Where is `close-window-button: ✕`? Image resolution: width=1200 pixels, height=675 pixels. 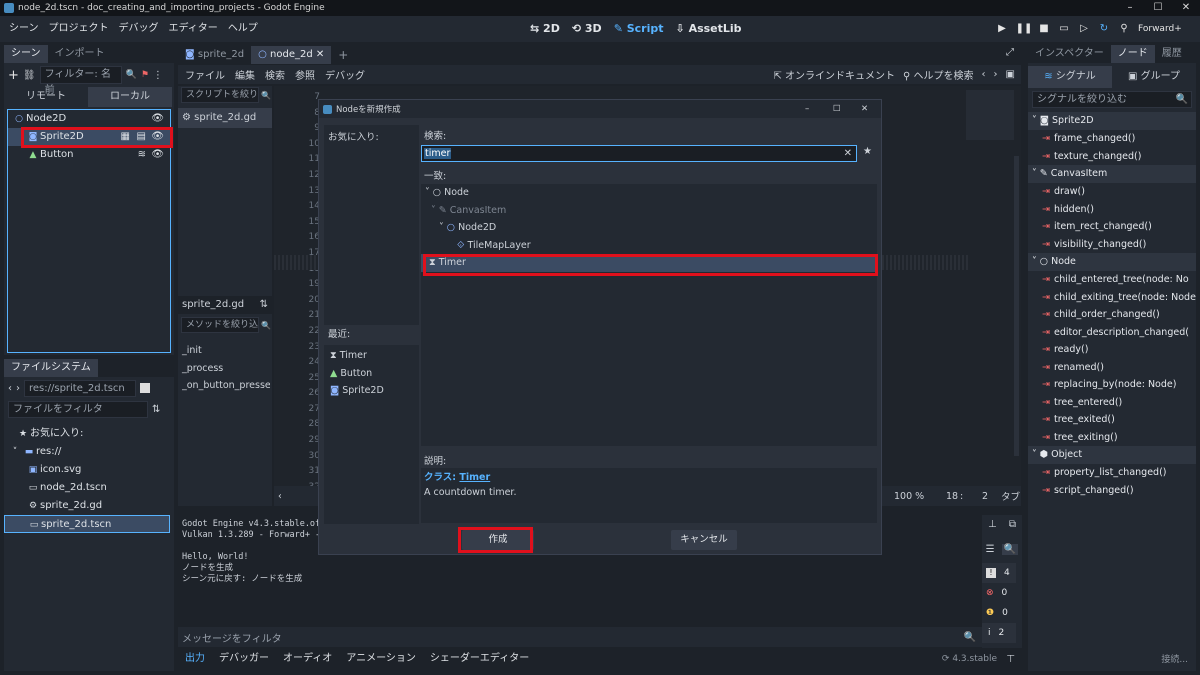
close-window-button: ✕ is located at coordinates (1186, 8).